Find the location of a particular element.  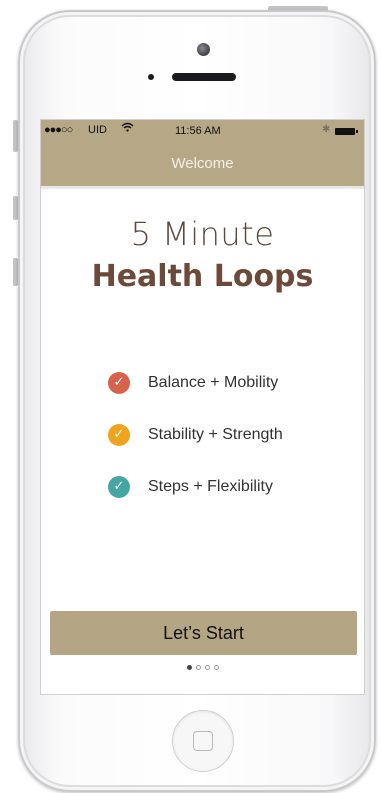

nav-title: Welcome is located at coordinates (202, 163).